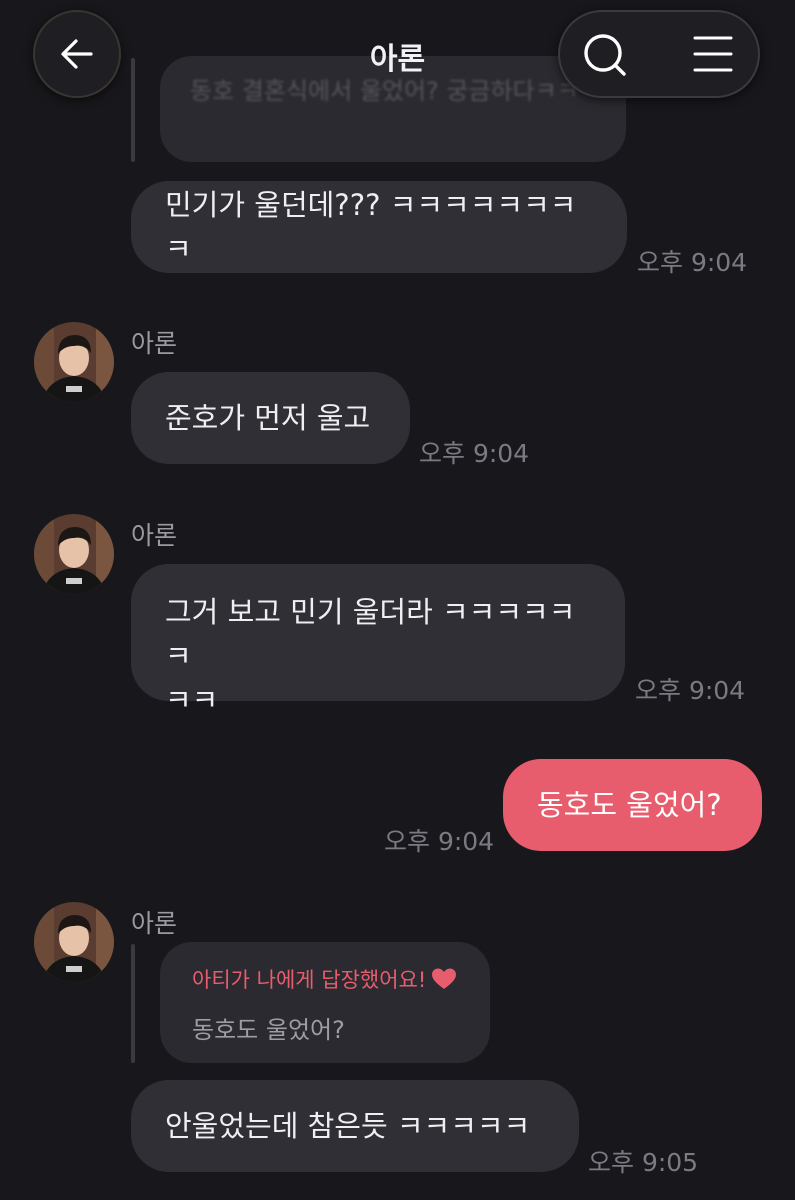  What do you see at coordinates (133, 1003) in the screenshot?
I see `quote-bar` at bounding box center [133, 1003].